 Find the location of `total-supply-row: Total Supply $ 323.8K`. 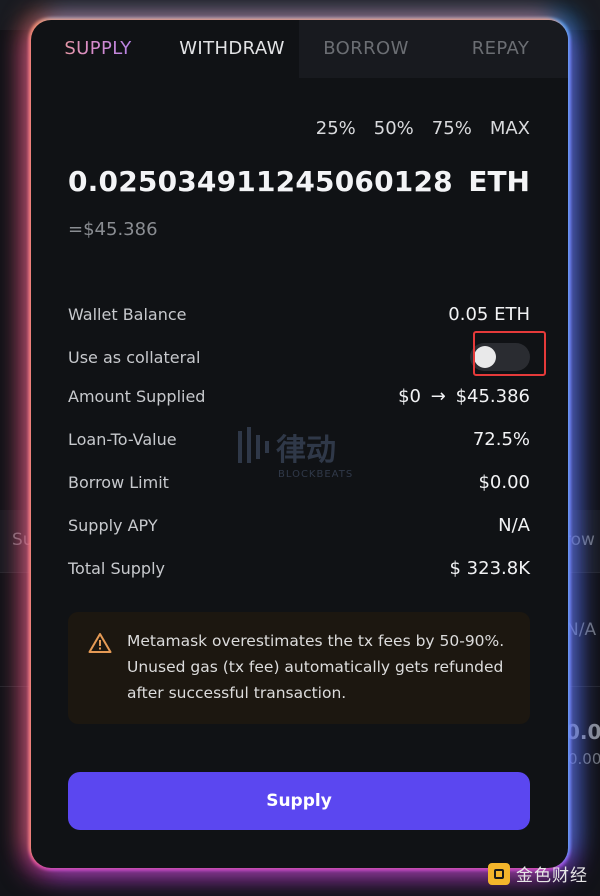

total-supply-row: Total Supply $ 323.8K is located at coordinates (299, 568).